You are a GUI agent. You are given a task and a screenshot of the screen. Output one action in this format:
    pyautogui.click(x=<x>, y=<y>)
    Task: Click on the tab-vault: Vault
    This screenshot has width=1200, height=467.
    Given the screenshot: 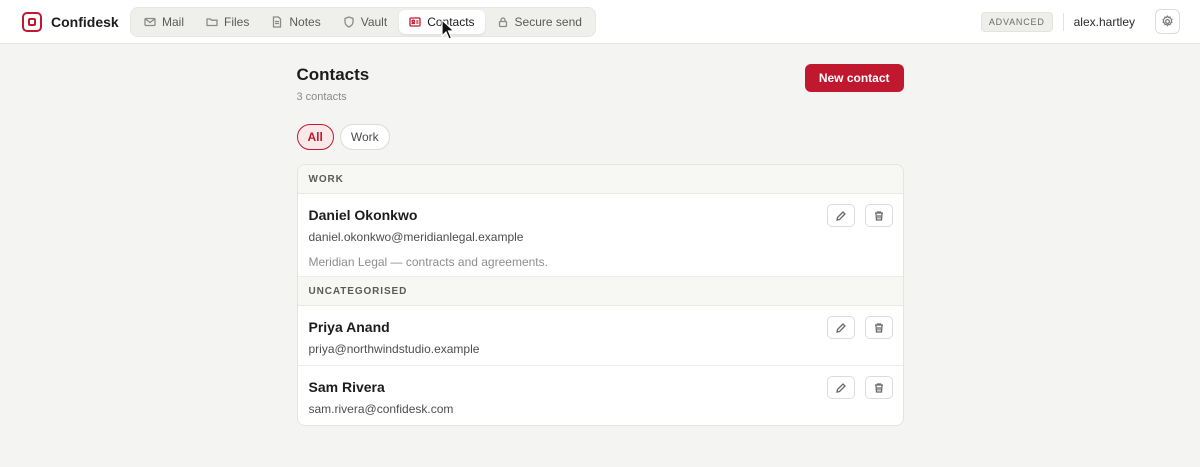 What is the action you would take?
    pyautogui.click(x=365, y=22)
    